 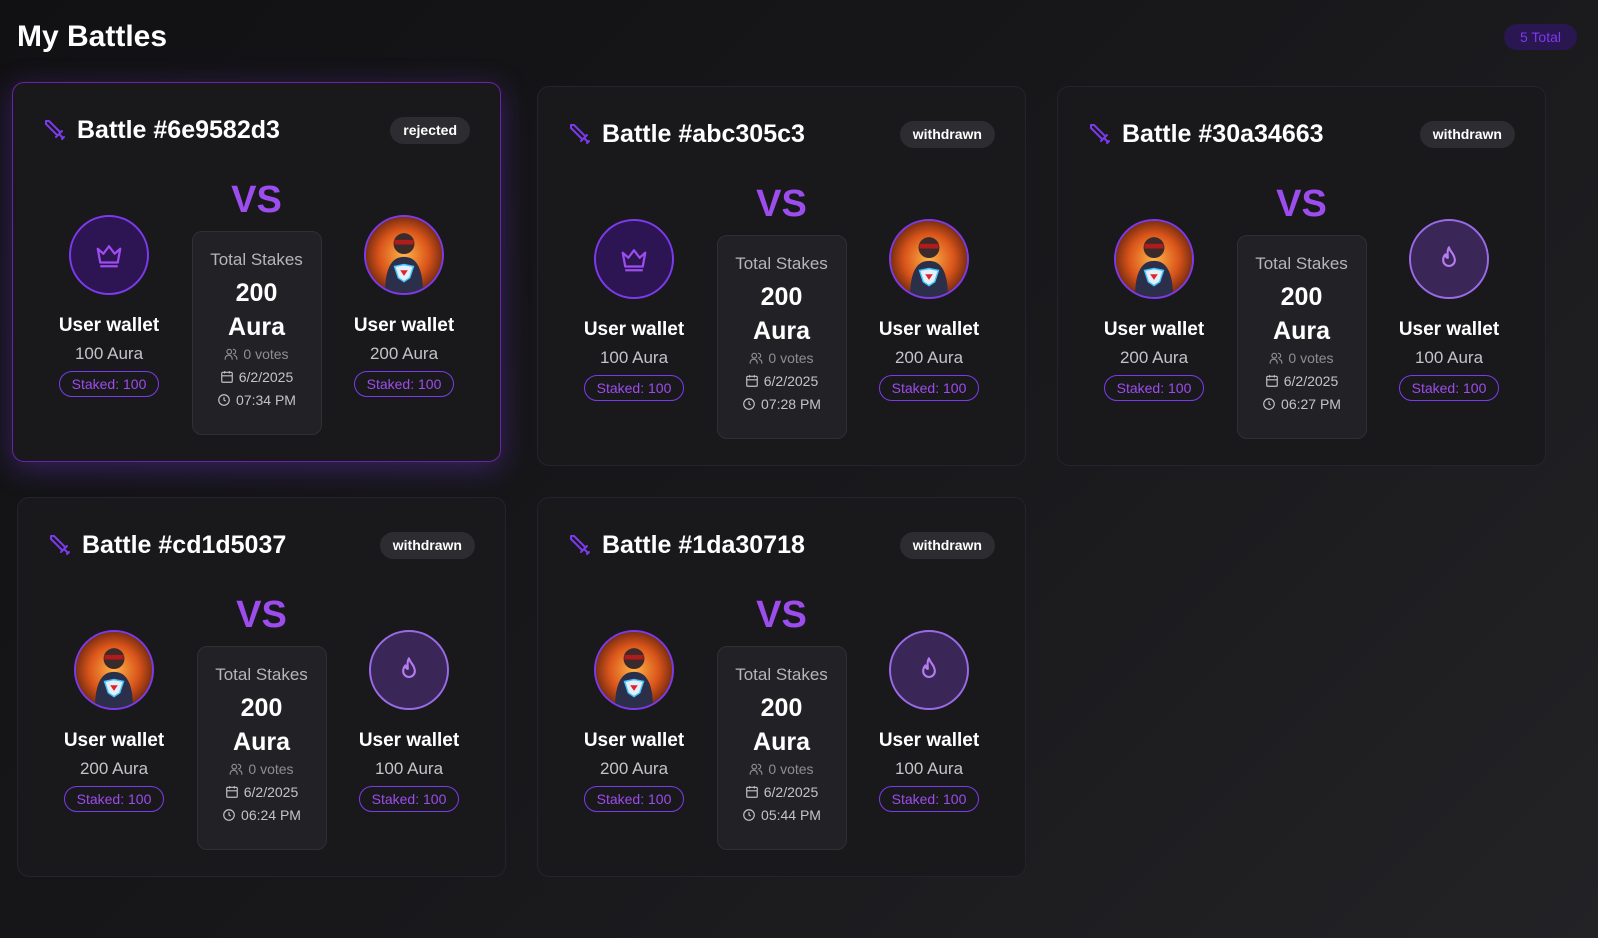 I want to click on time-text: 06:24 PM, so click(x=271, y=815).